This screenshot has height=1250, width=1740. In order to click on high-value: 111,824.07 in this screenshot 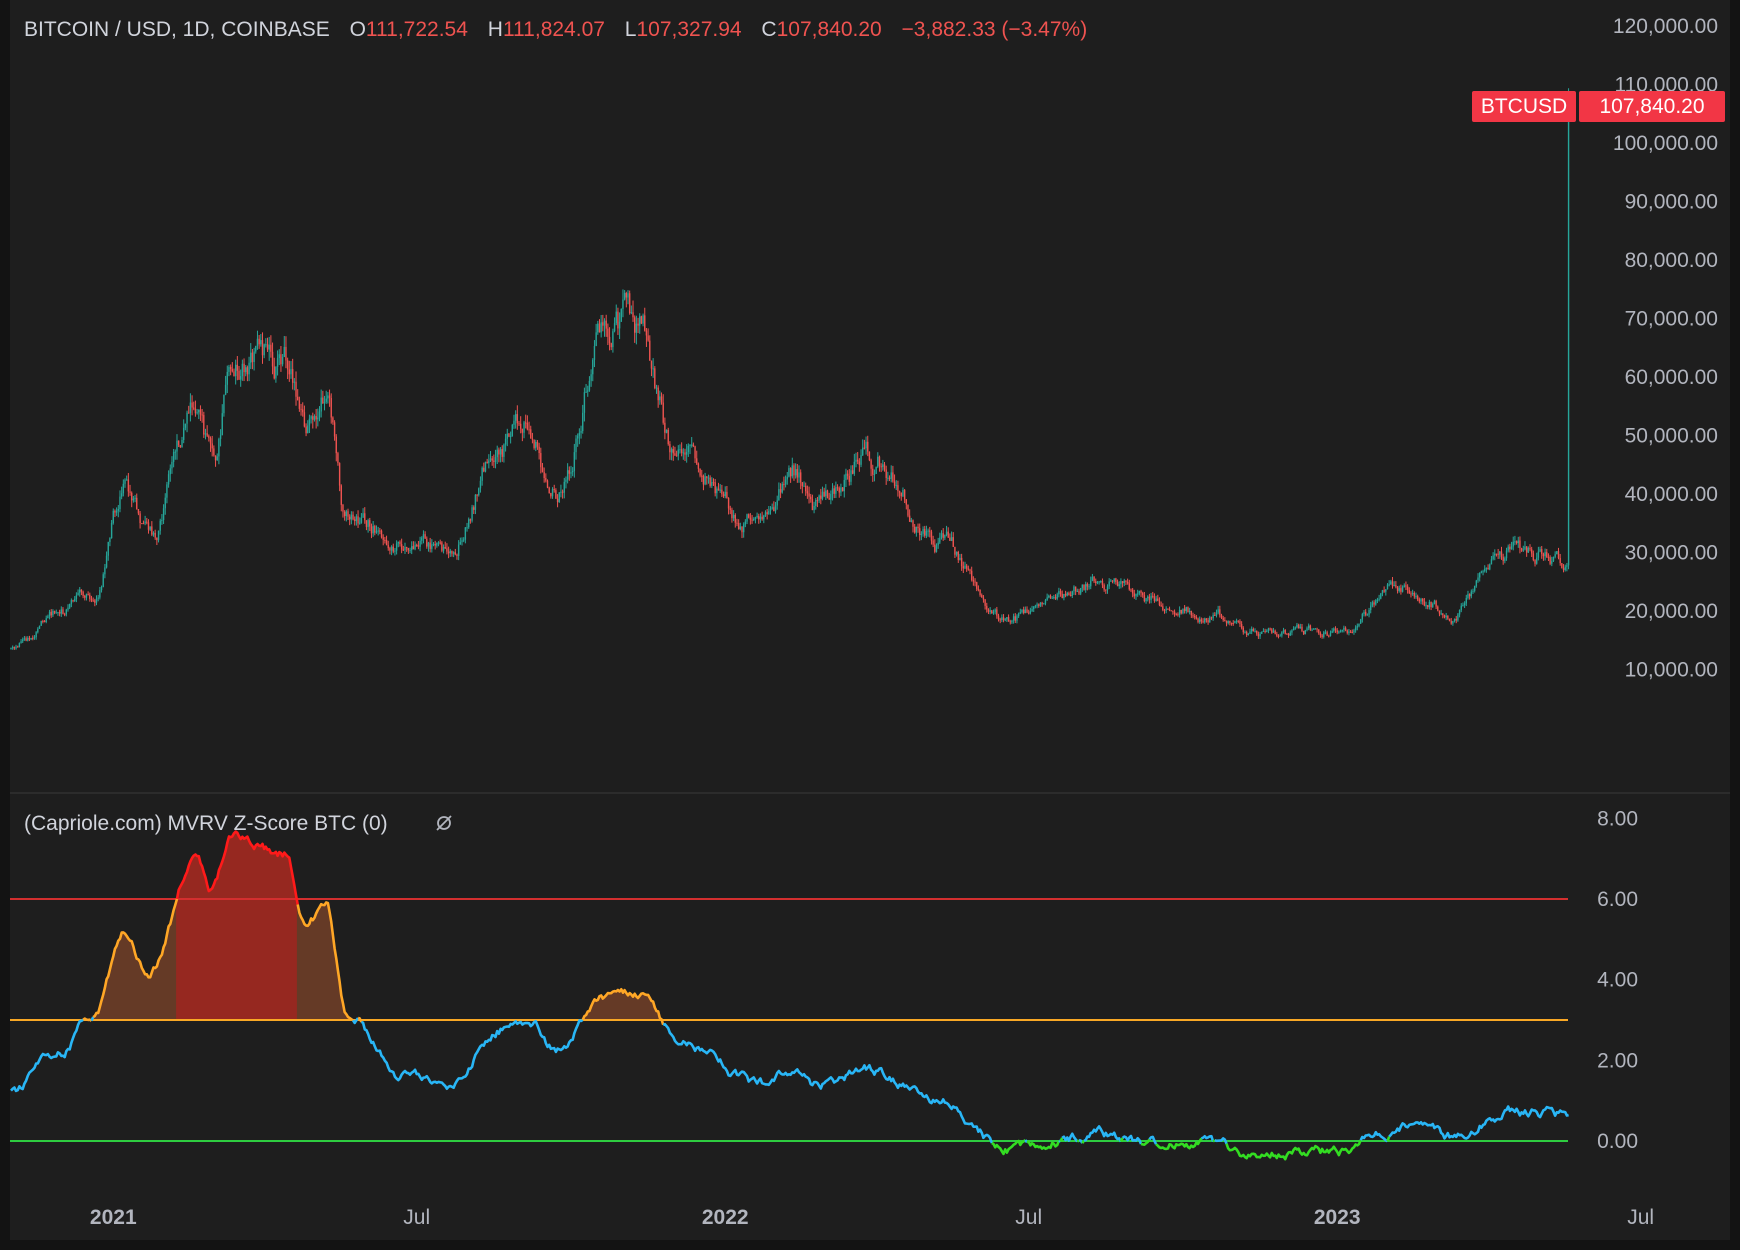, I will do `click(554, 29)`.